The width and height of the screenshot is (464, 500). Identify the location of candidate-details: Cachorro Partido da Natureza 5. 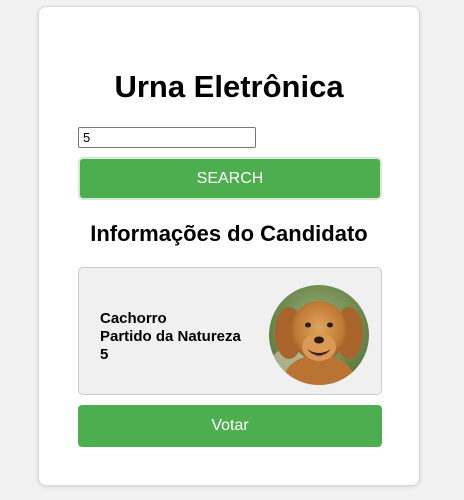
(170, 337).